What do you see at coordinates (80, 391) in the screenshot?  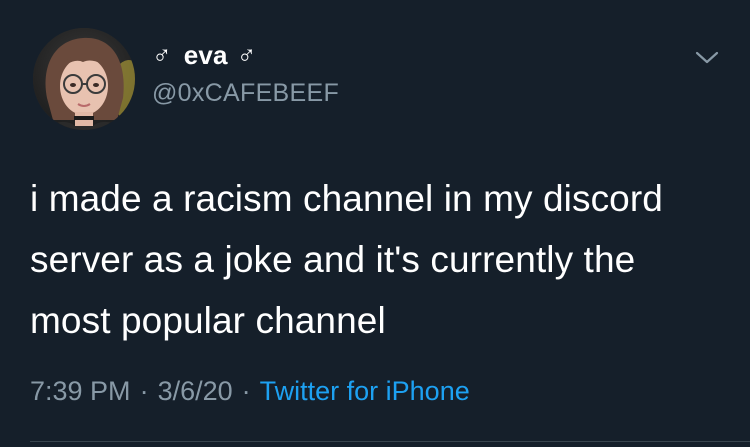 I see `tweet-time: 7:39 PM` at bounding box center [80, 391].